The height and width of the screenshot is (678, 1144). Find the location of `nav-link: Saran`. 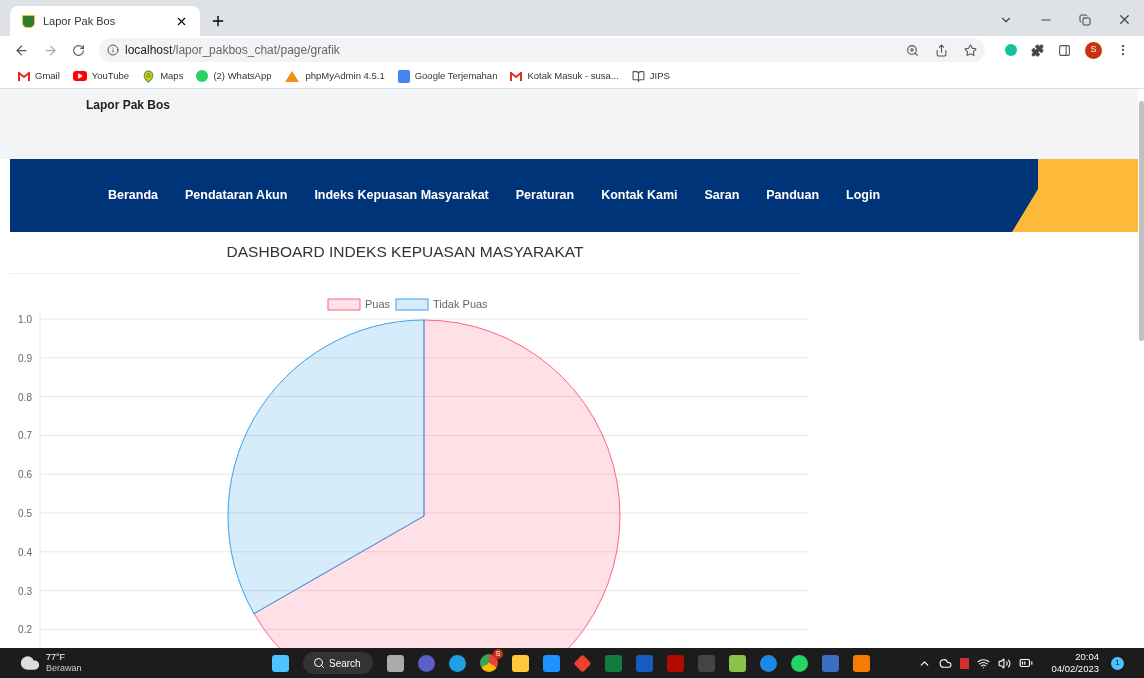

nav-link: Saran is located at coordinates (722, 195).